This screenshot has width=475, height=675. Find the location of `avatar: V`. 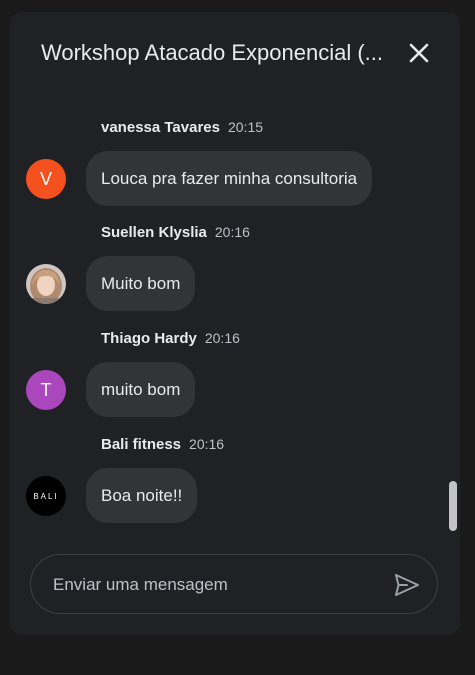

avatar: V is located at coordinates (46, 179).